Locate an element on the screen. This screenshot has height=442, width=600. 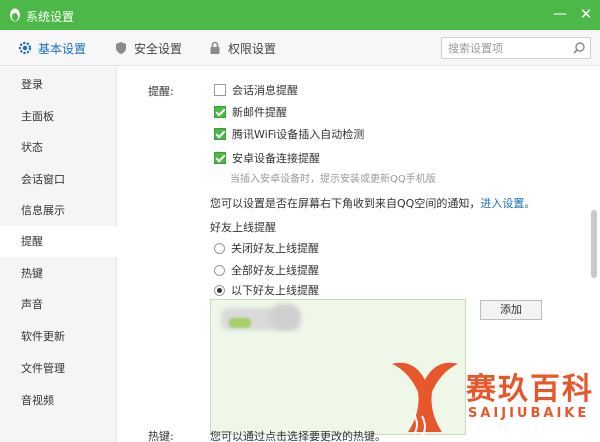
radio-label: 全部好友上线提醒 is located at coordinates (275, 270).